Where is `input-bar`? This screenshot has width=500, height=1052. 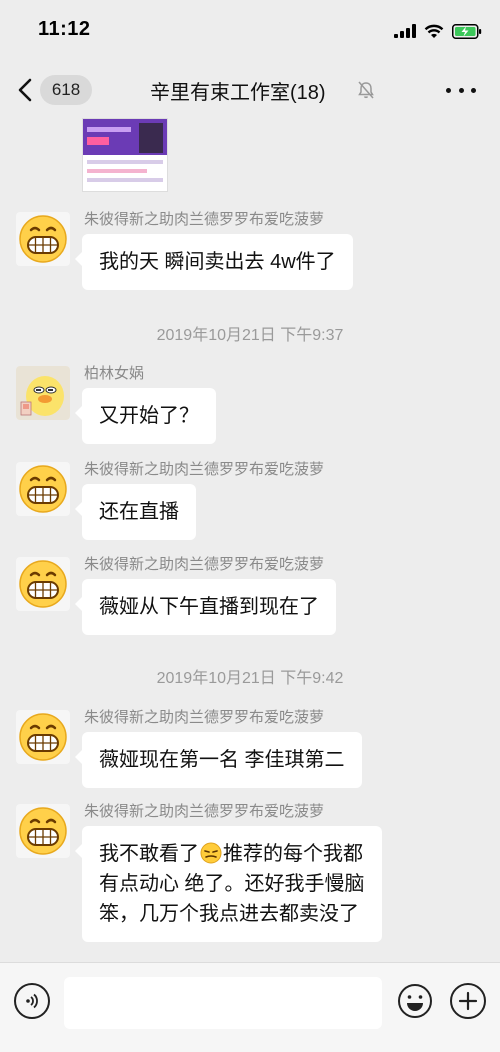
input-bar is located at coordinates (250, 1007).